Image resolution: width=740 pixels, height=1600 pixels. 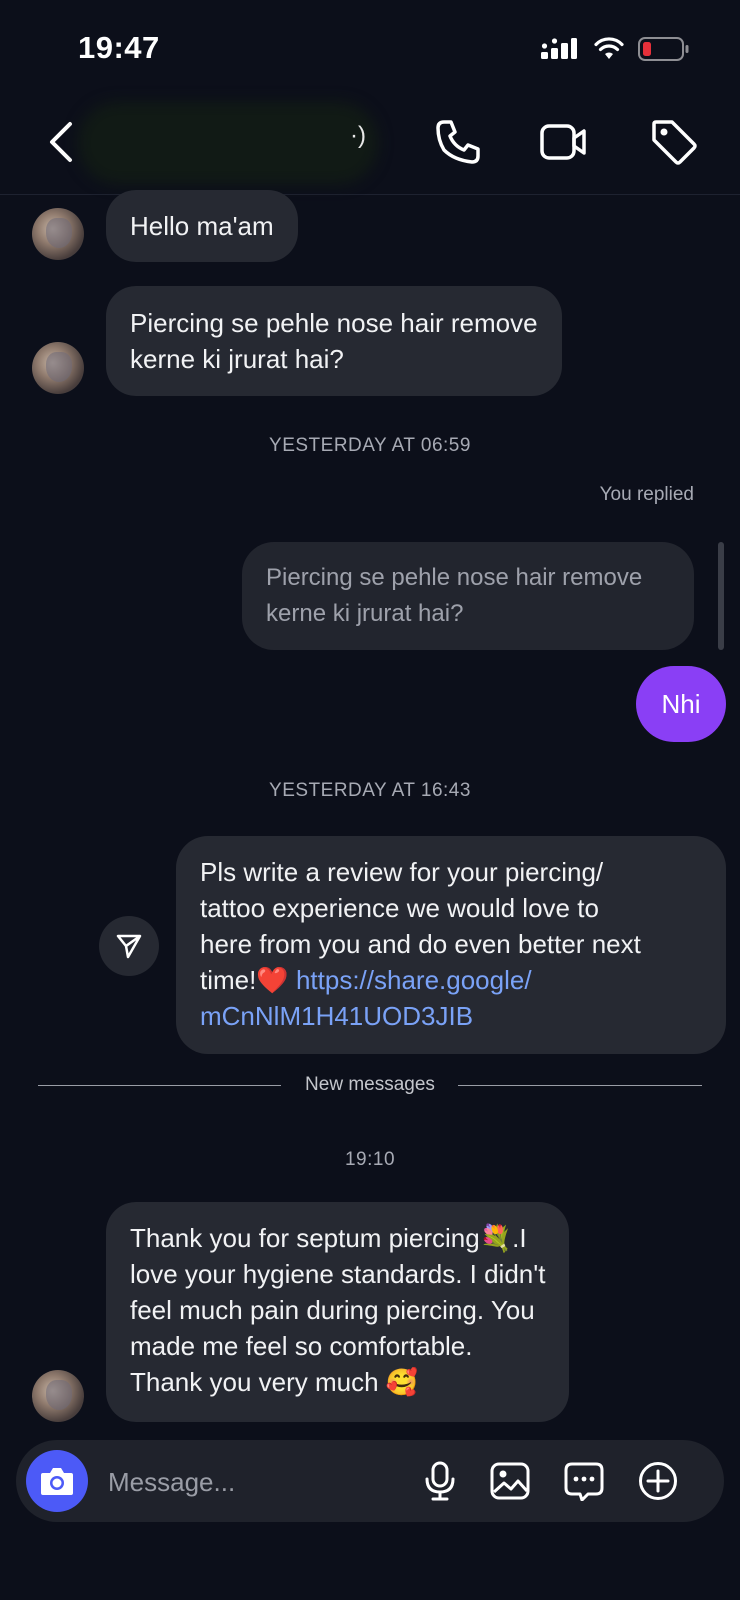 I want to click on message-text-line: Pls write a review for your piercing/, so click(x=402, y=872).